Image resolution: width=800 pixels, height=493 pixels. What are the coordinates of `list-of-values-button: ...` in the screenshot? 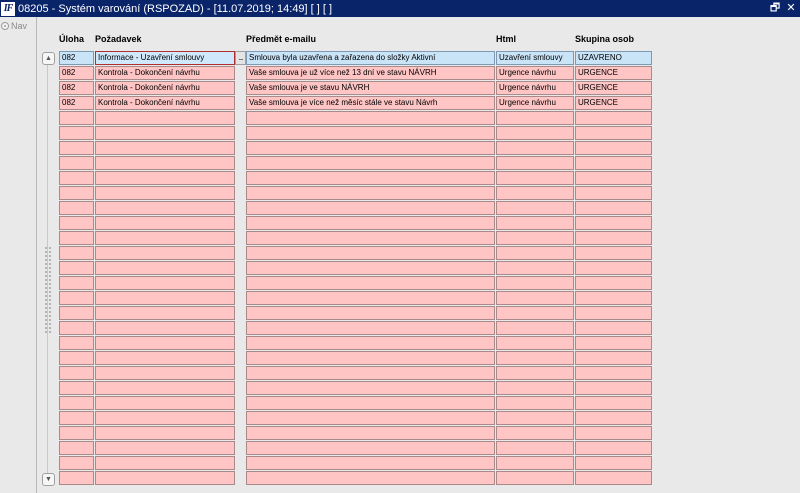 It's located at (240, 58).